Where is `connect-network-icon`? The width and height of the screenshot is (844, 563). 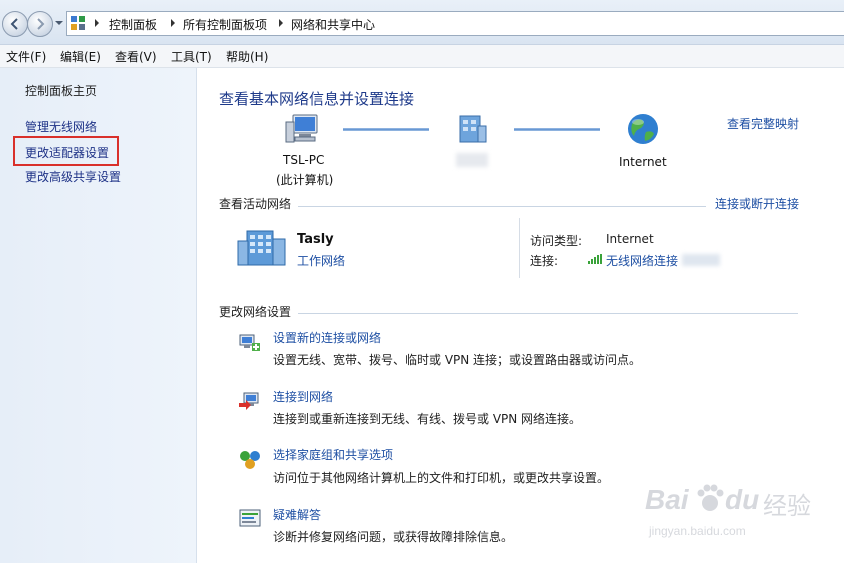 connect-network-icon is located at coordinates (249, 401).